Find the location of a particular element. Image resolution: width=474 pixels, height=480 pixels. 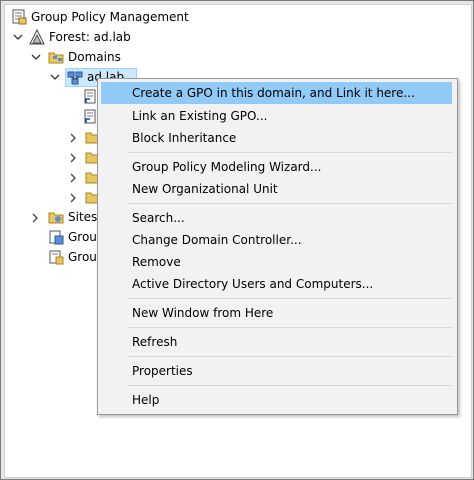

menu-item-remove: Remove is located at coordinates (276, 262).